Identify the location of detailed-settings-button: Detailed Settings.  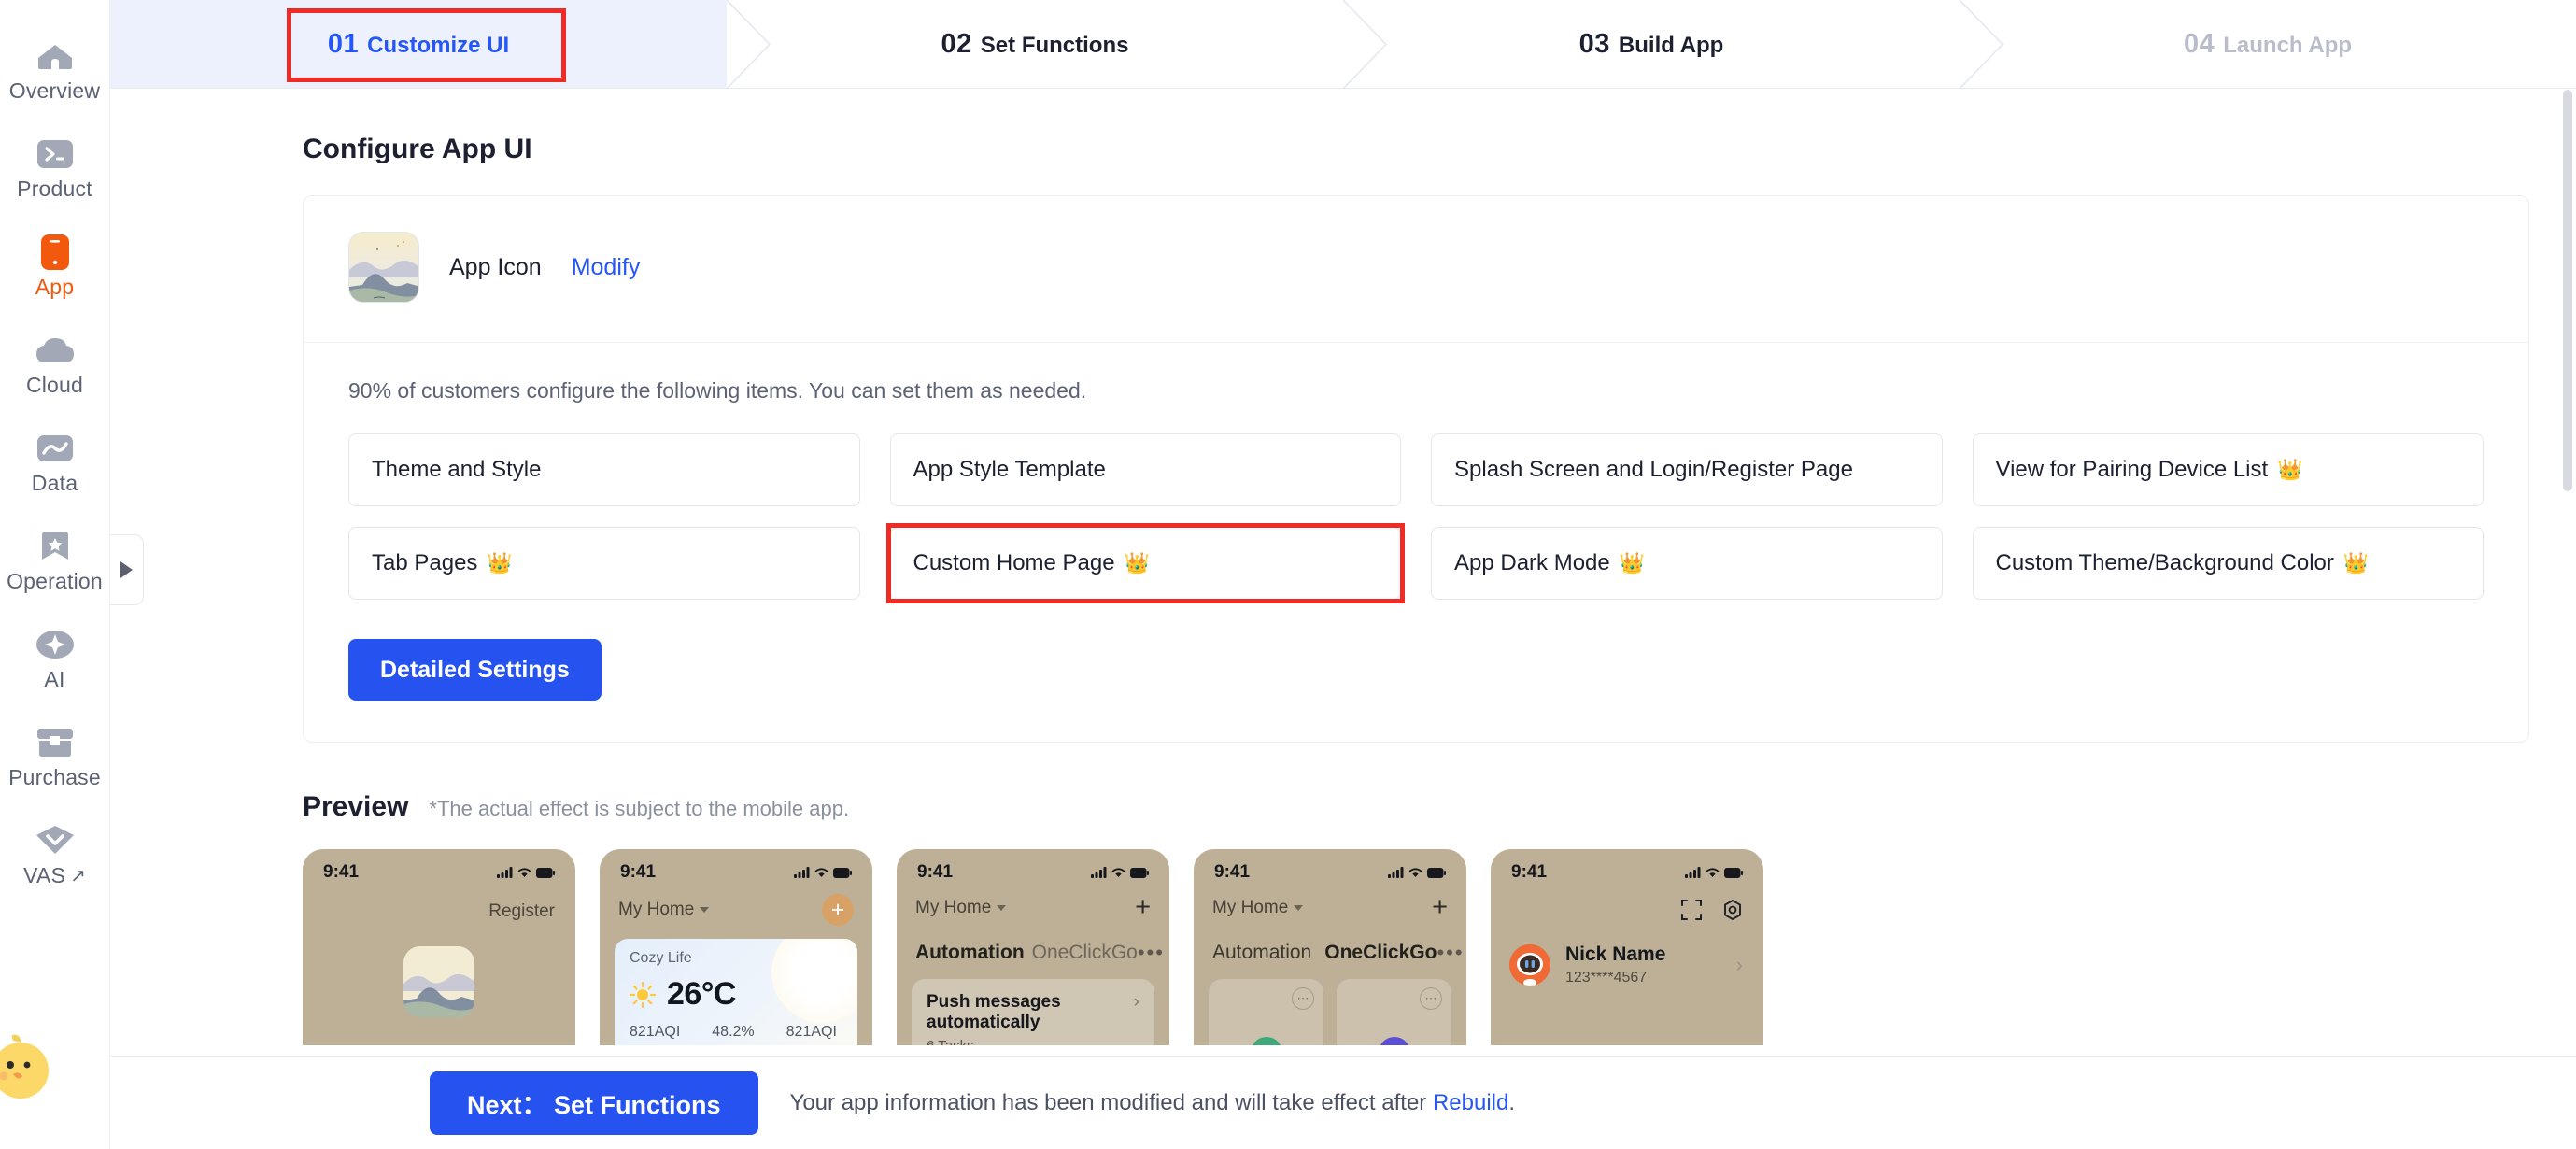
(475, 670).